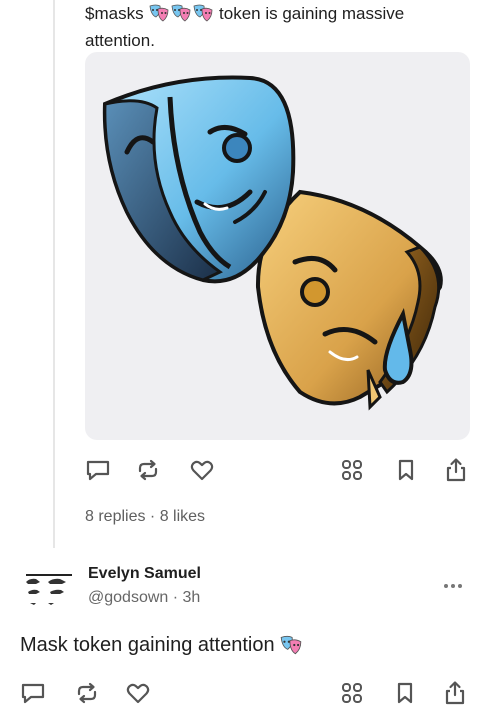 The height and width of the screenshot is (722, 485). I want to click on post-action-bar, so click(277, 470).